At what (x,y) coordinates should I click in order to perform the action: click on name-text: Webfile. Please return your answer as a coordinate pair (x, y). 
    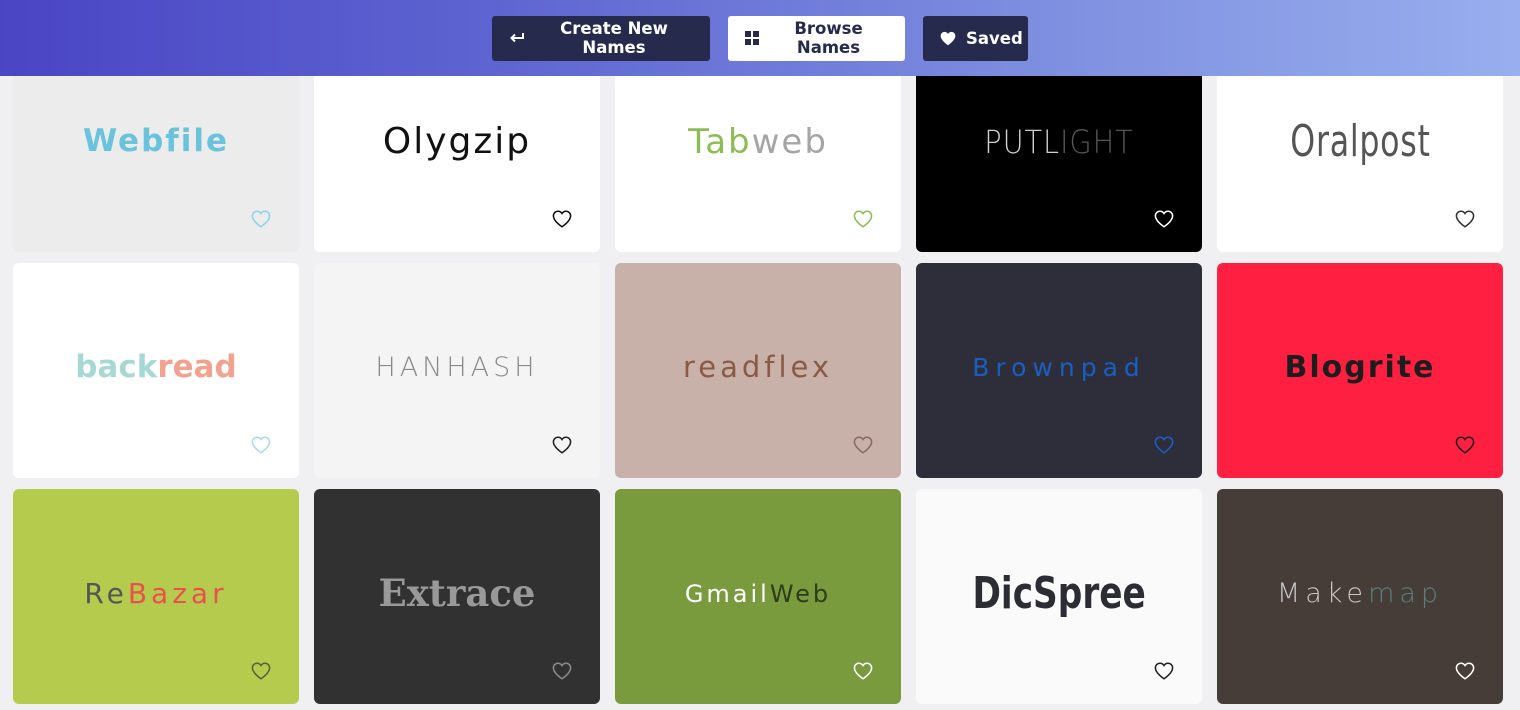
    Looking at the image, I should click on (156, 141).